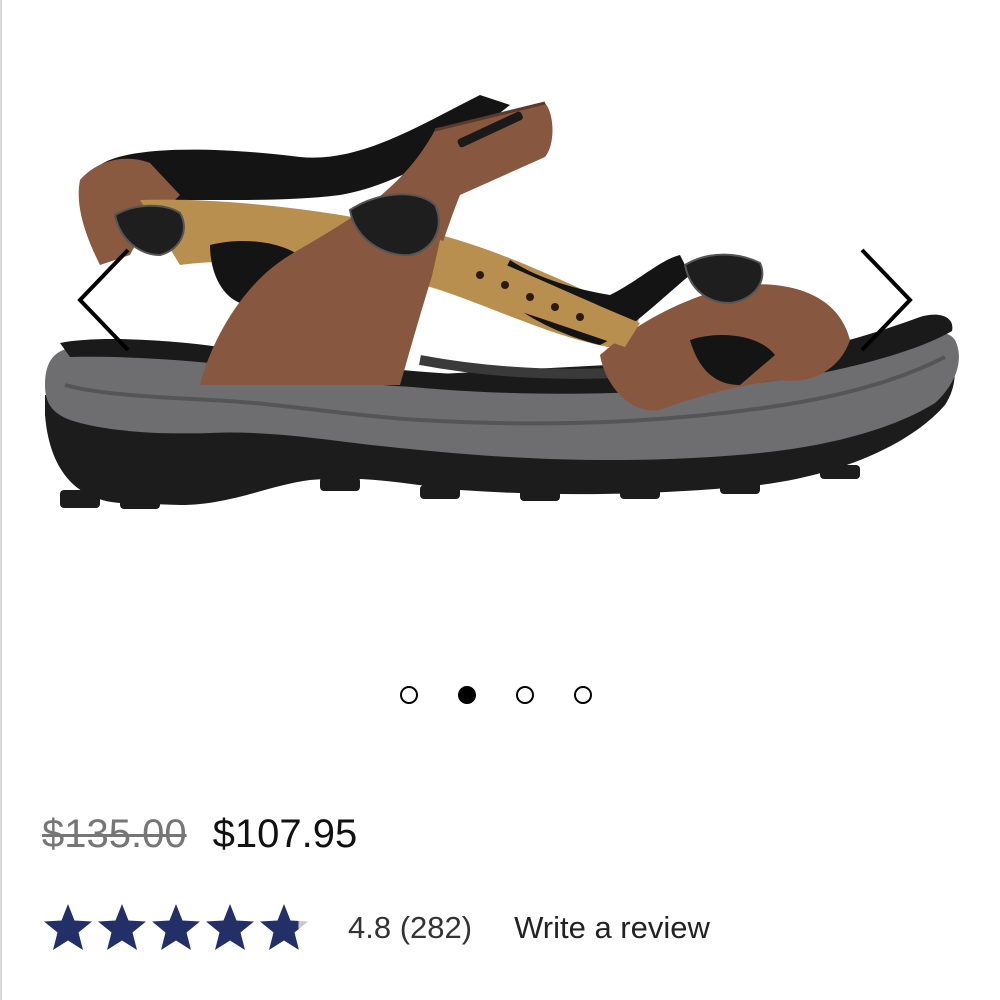 The image size is (1000, 1000). I want to click on rating-row: 4.8 (282) Write a review, so click(376, 928).